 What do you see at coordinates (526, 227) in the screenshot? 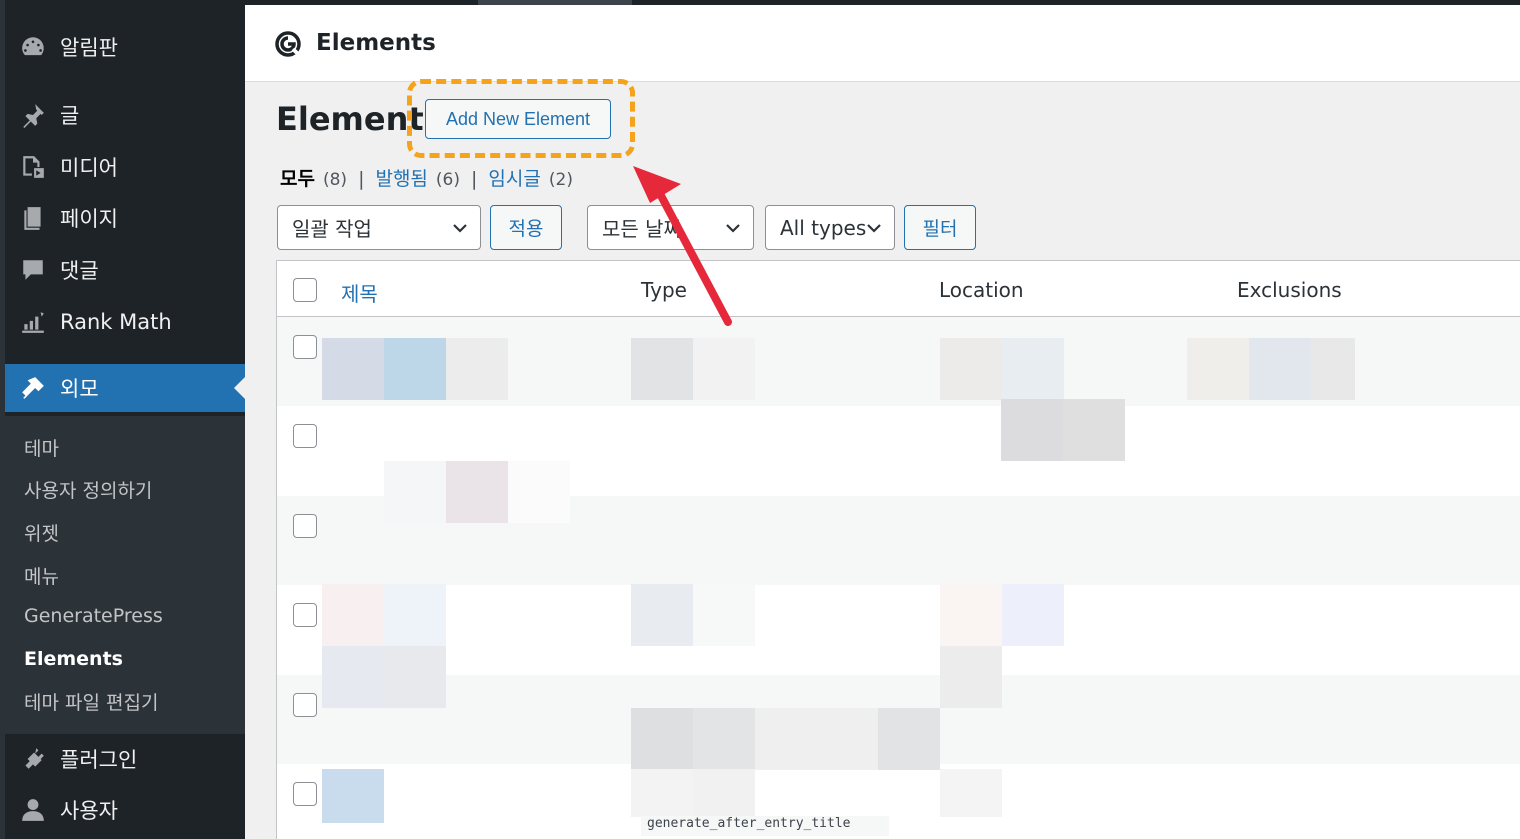
I see `apply-button: 적용` at bounding box center [526, 227].